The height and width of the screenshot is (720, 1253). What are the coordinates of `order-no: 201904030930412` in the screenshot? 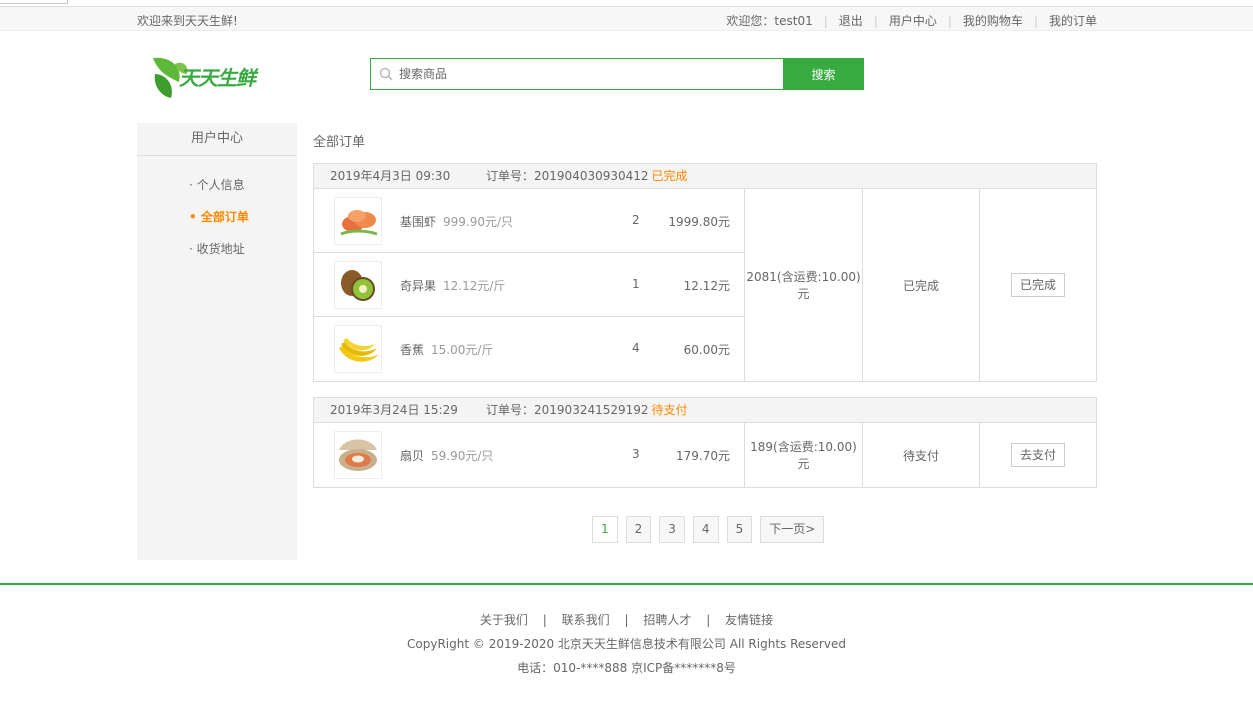 It's located at (591, 176).